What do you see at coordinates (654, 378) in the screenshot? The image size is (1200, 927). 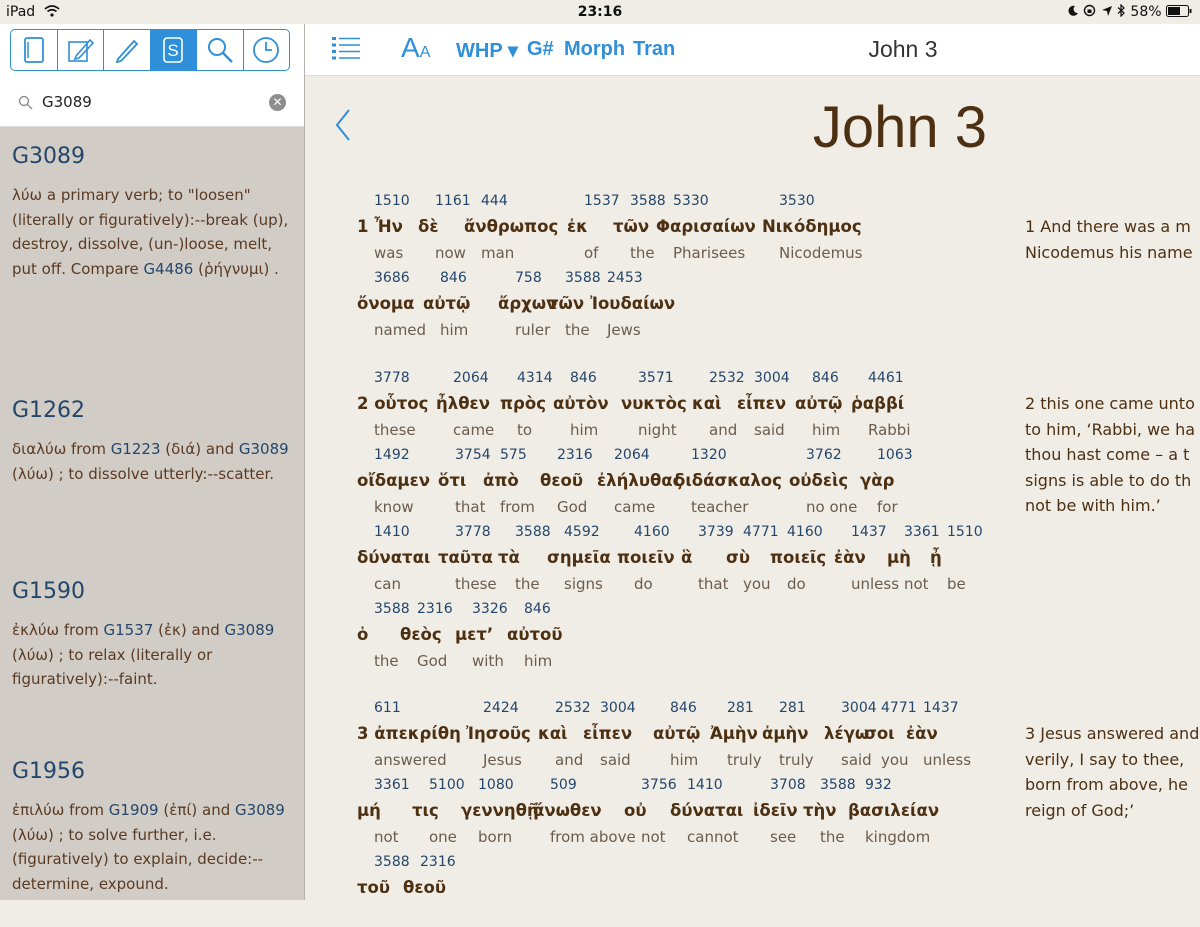 I see `strongs-number: 3571` at bounding box center [654, 378].